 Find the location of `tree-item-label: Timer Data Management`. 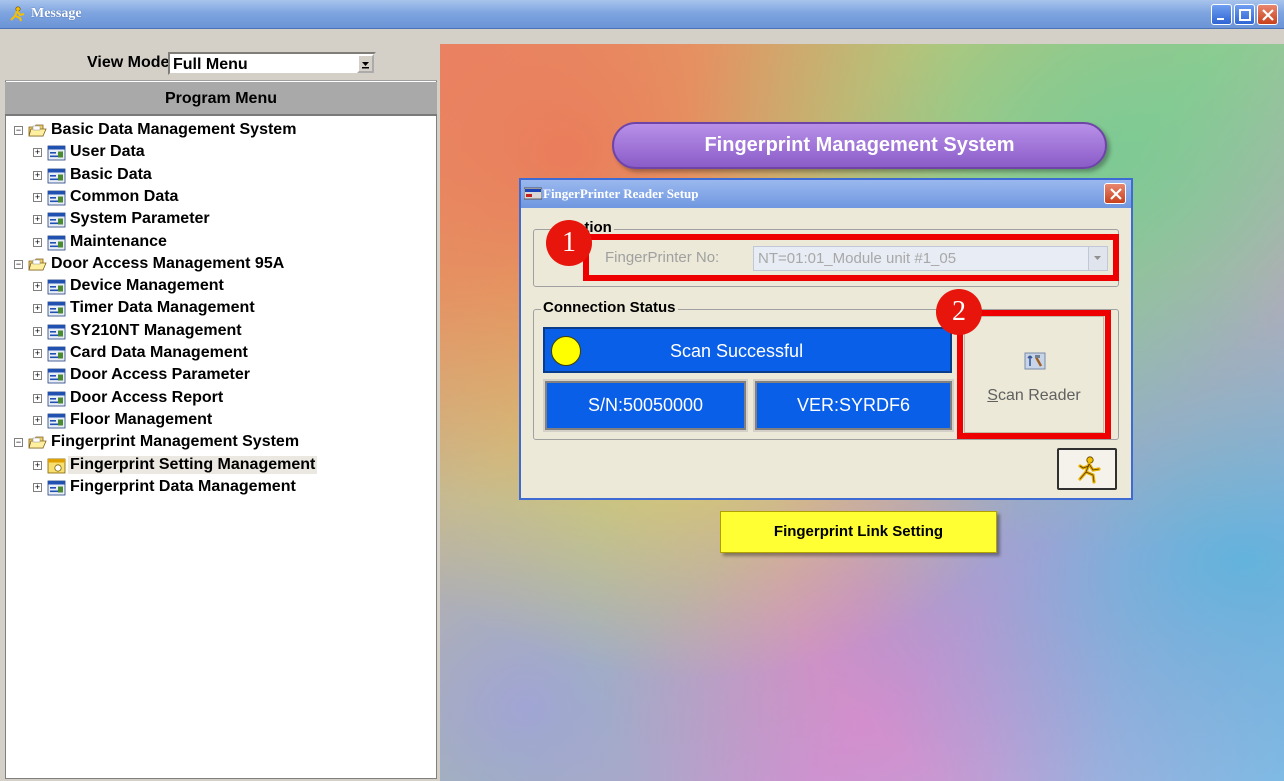

tree-item-label: Timer Data Management is located at coordinates (162, 307).